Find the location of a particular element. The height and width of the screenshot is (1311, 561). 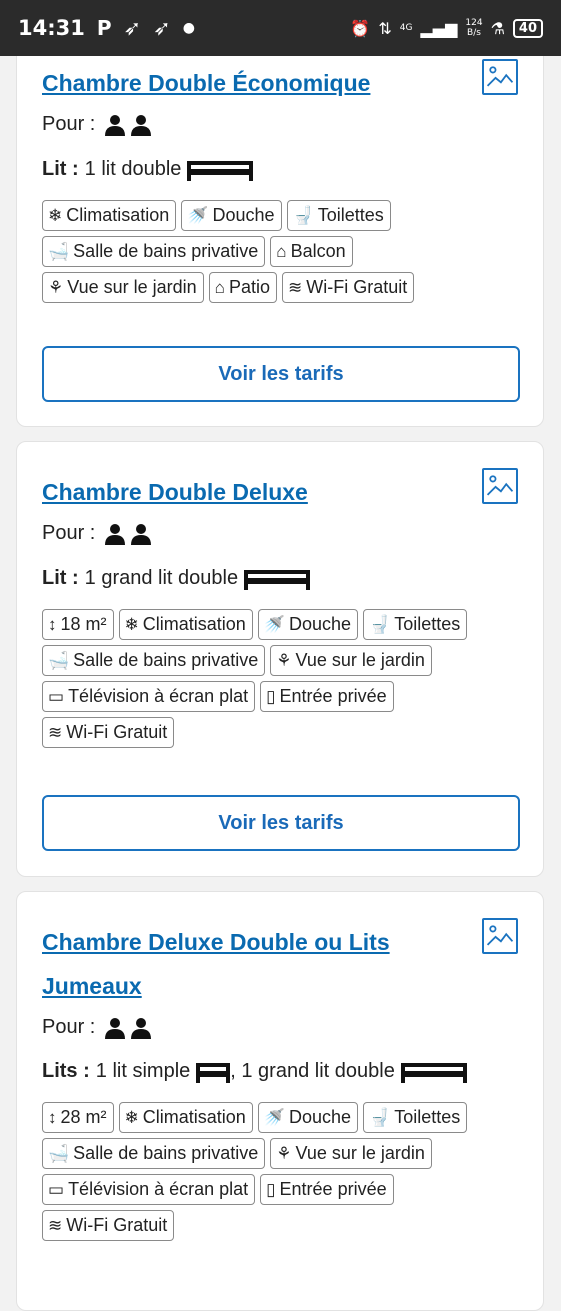

bed-row: Lit : 1 lit double is located at coordinates (148, 169).